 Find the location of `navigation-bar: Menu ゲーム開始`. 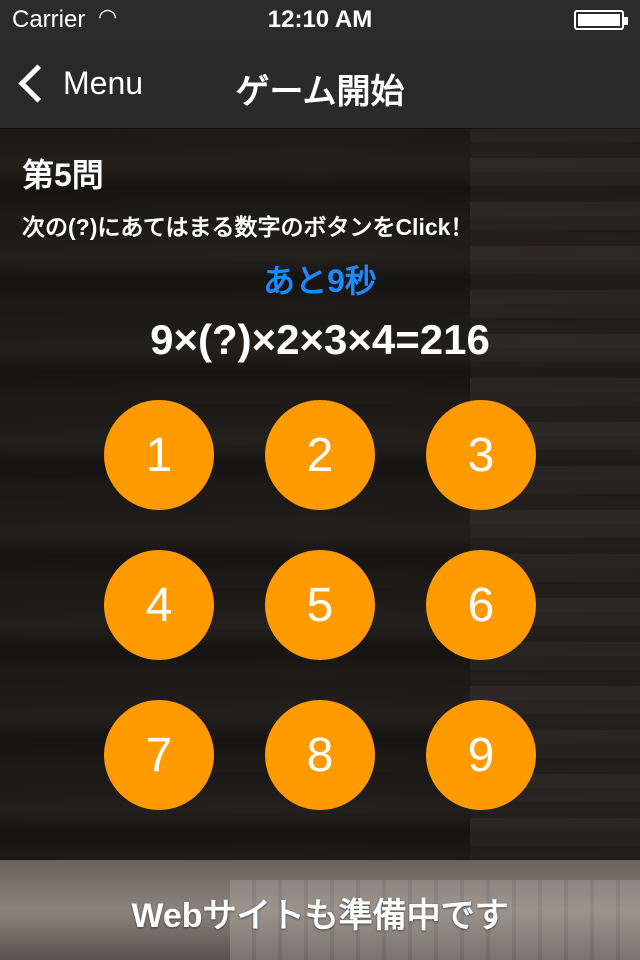

navigation-bar: Menu ゲーム開始 is located at coordinates (320, 84).